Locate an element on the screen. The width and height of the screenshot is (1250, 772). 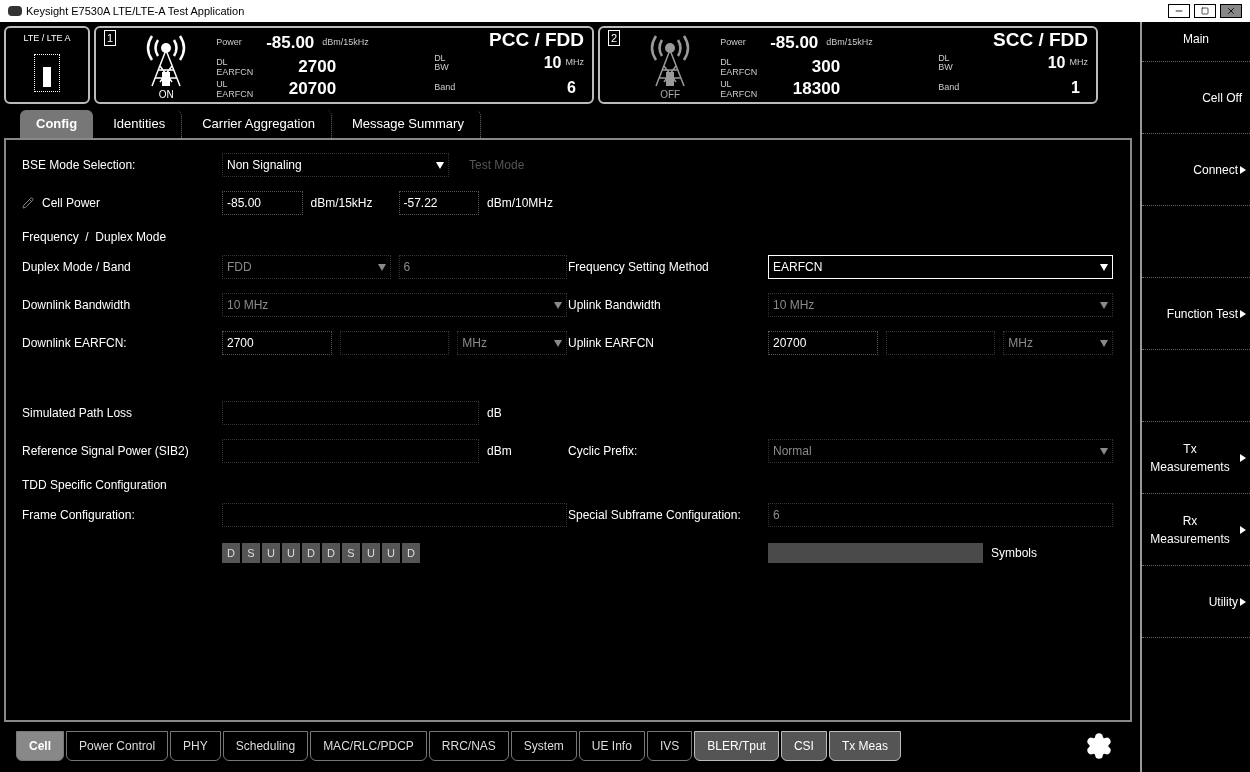
bottom-tab: MAC/RLC/PDCP is located at coordinates (368, 746).